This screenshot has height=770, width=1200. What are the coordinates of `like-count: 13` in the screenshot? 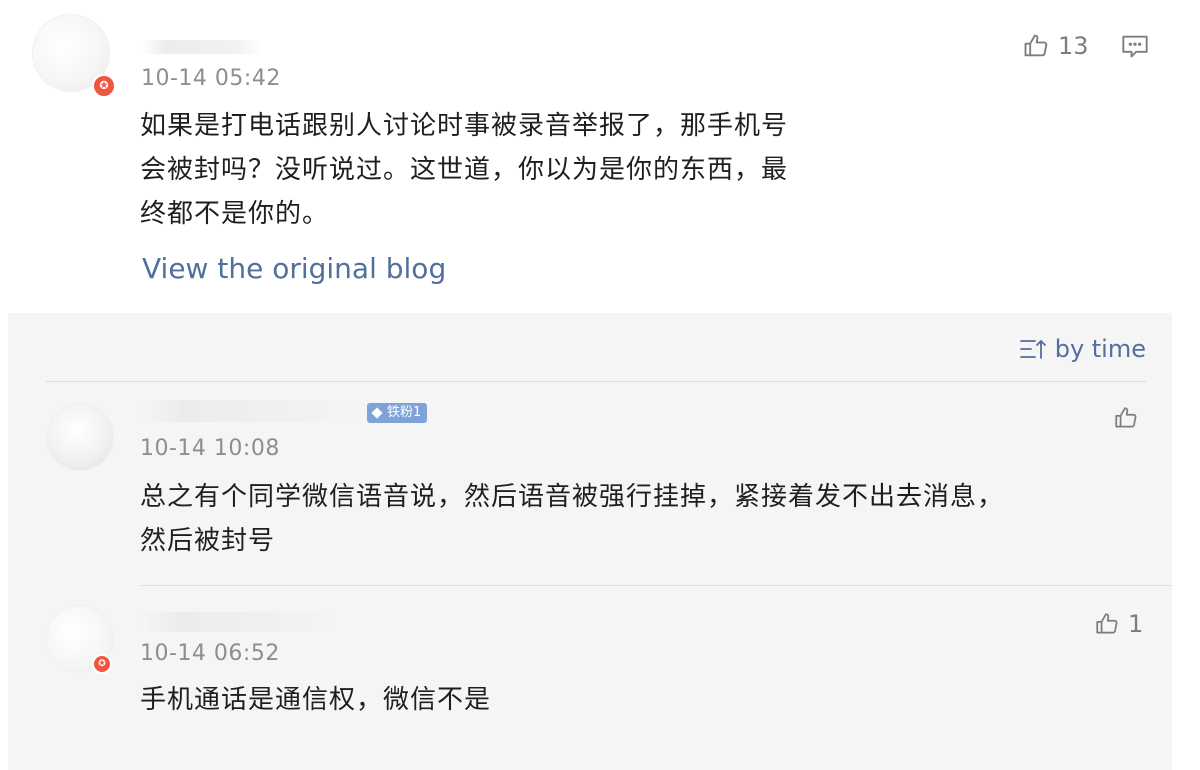 It's located at (1073, 46).